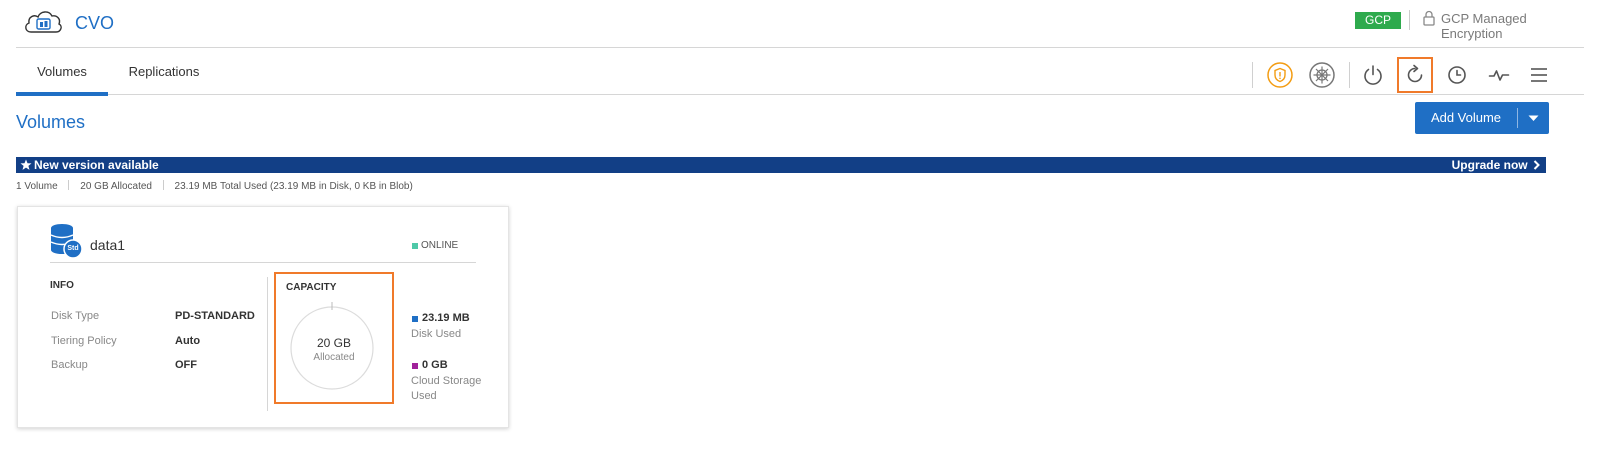 The image size is (1600, 453). Describe the element at coordinates (186, 365) in the screenshot. I see `info-value-backup: OFF` at that location.